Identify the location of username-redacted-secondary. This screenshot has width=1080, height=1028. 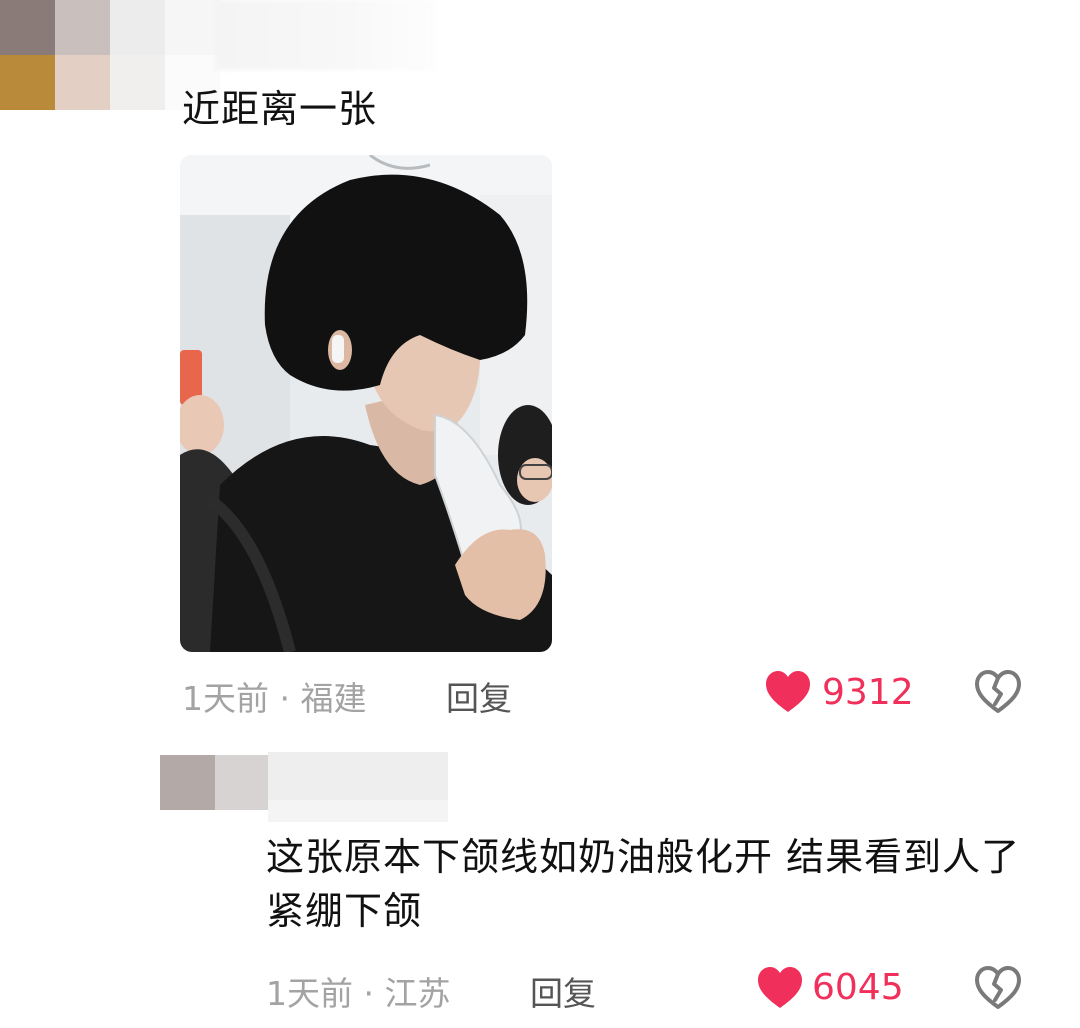
(358, 811).